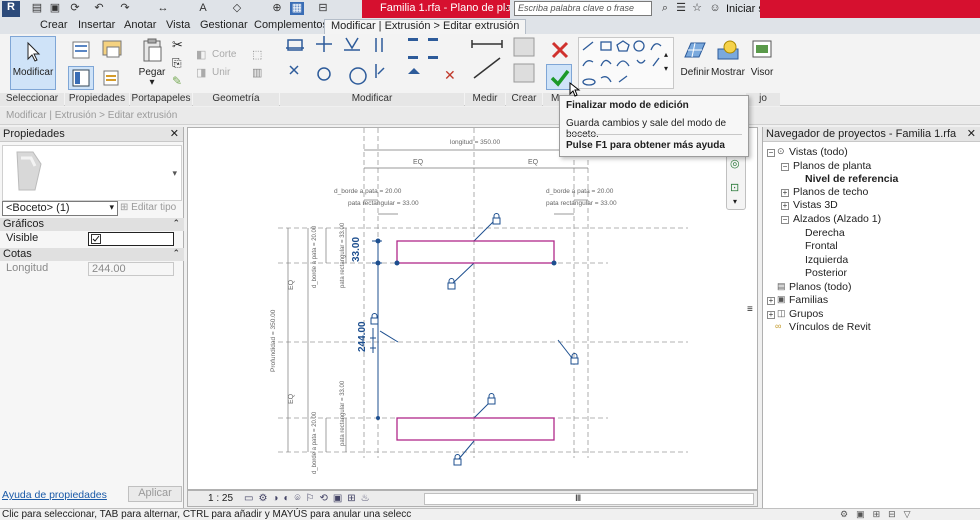 The image size is (980, 520). Describe the element at coordinates (362, 336) in the screenshot. I see `dim-244: 244.00` at that location.